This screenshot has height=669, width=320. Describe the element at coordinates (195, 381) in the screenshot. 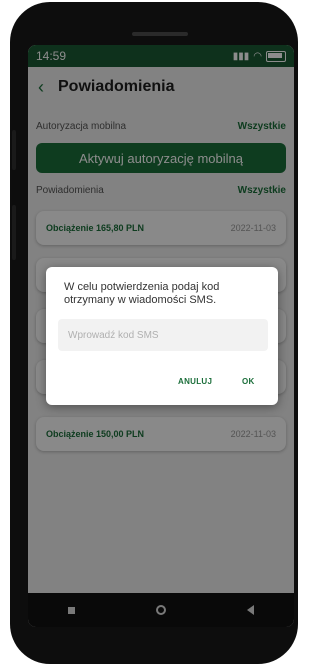

I see `cancel-button: ANULUJ` at that location.